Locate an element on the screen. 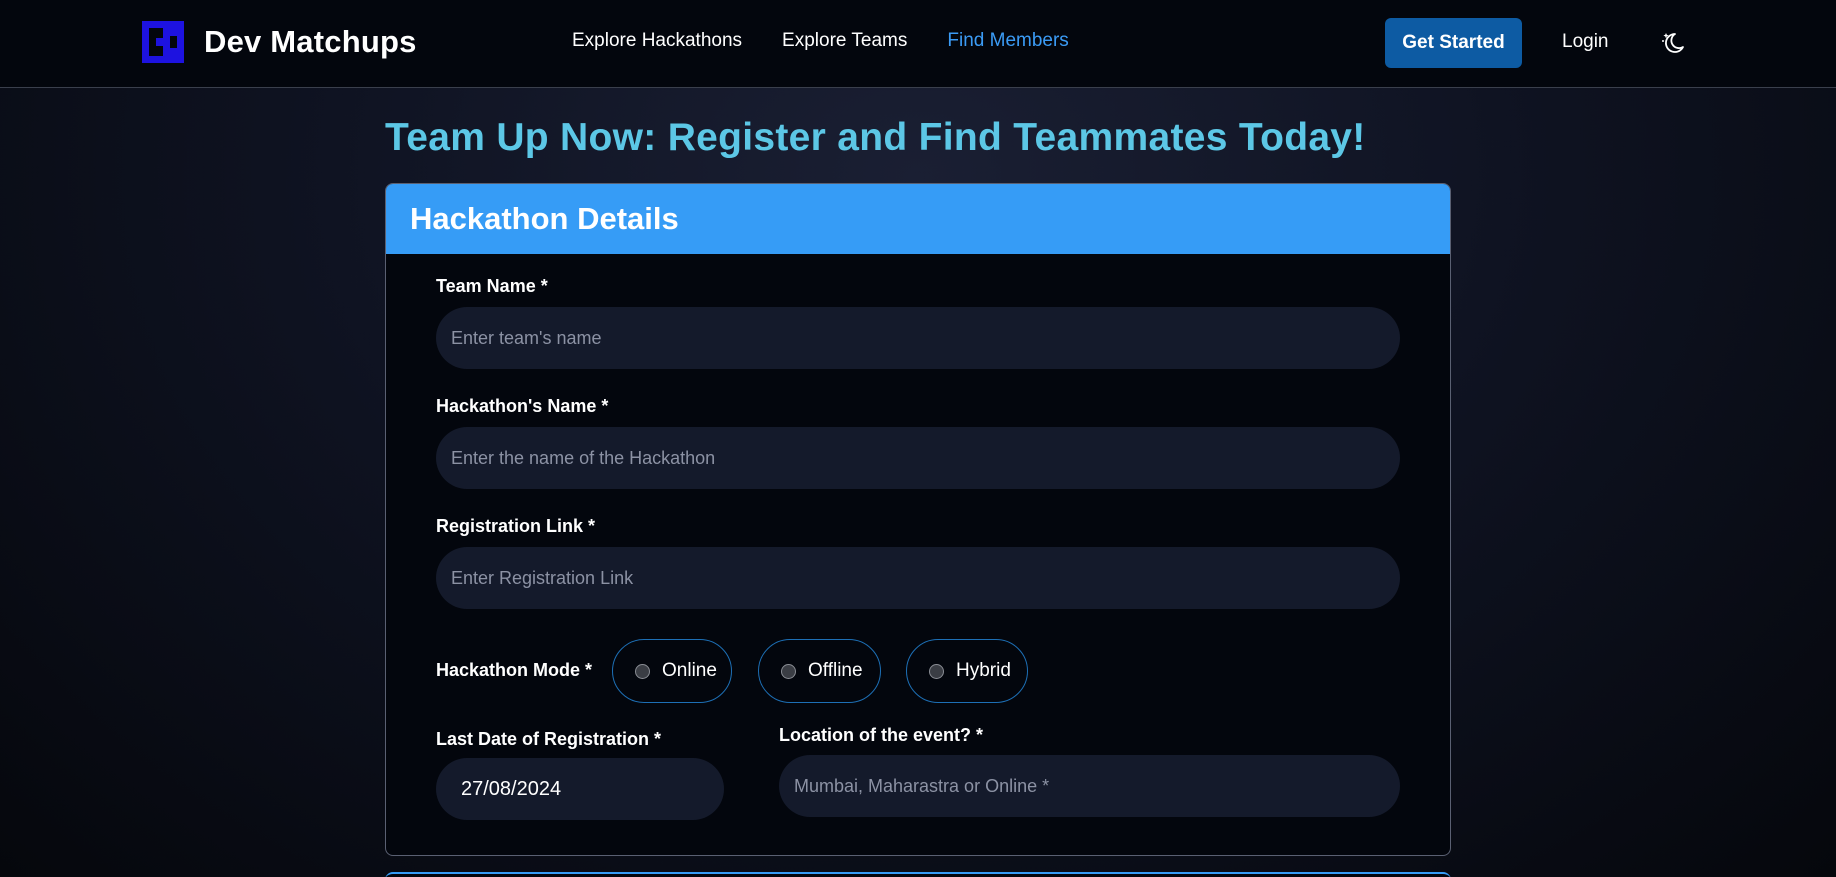  mode-option-offline: Offline is located at coordinates (819, 671).